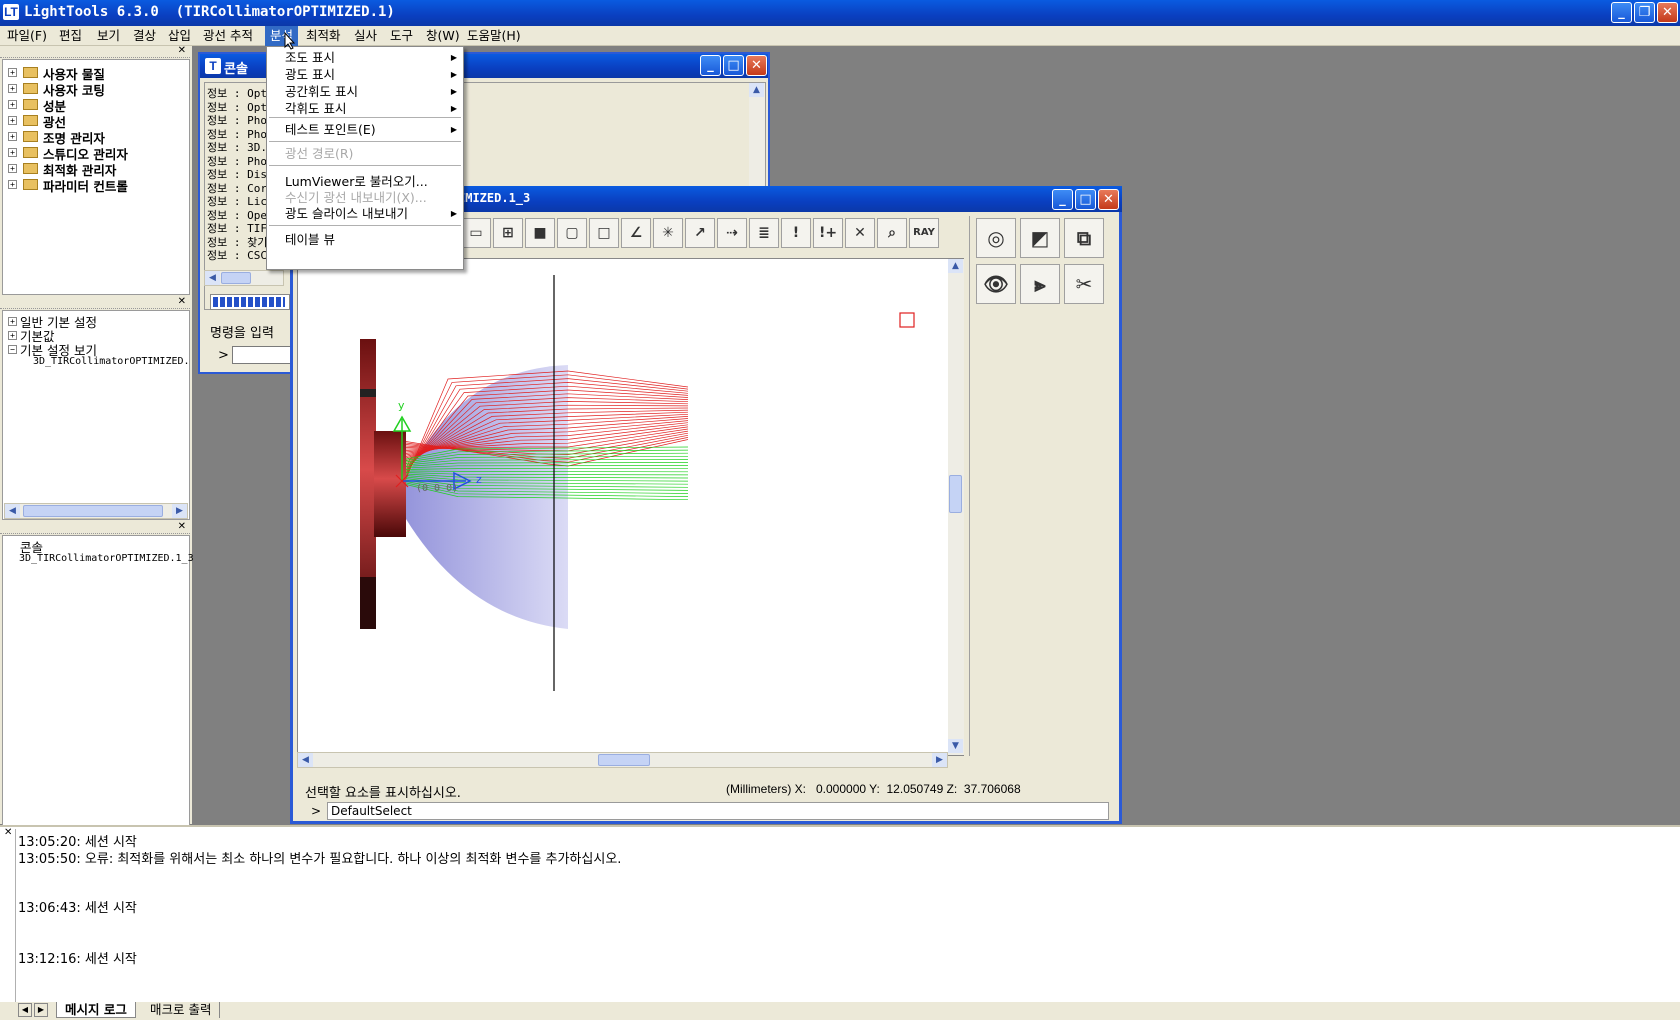  I want to click on menu-render: 실사, so click(365, 36).